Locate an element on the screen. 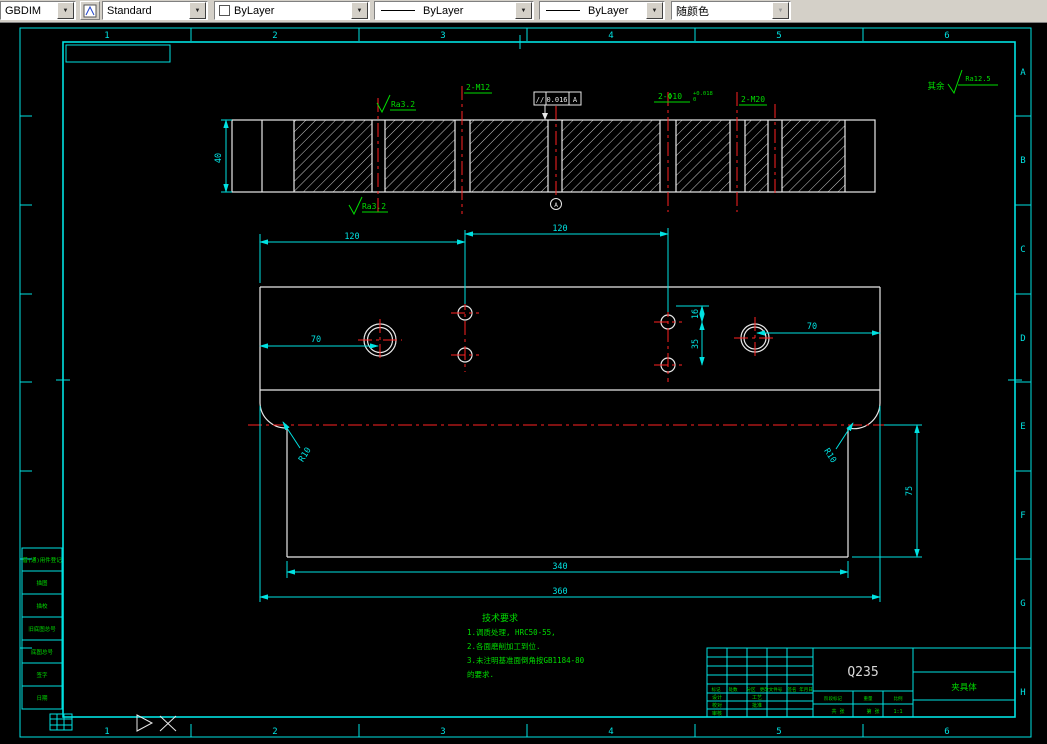 The image size is (1047, 744). dim-depth: 75 is located at coordinates (910, 491).